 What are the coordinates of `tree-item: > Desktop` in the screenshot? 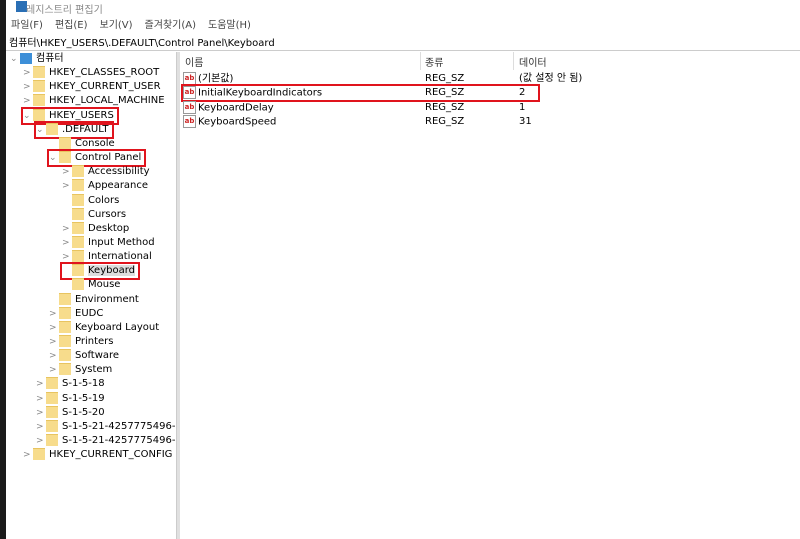 It's located at (96, 228).